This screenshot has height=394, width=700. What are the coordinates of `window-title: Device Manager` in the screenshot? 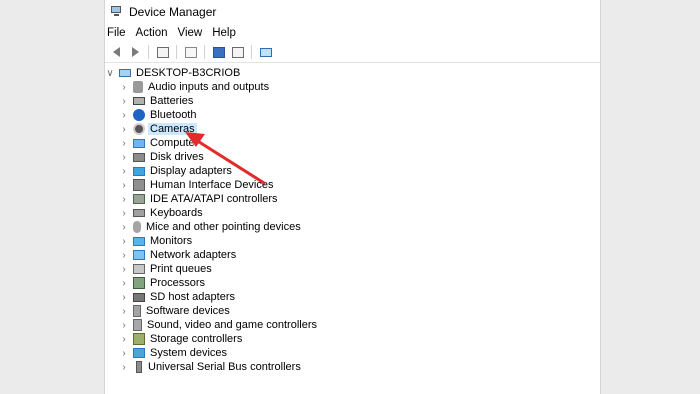 It's located at (173, 12).